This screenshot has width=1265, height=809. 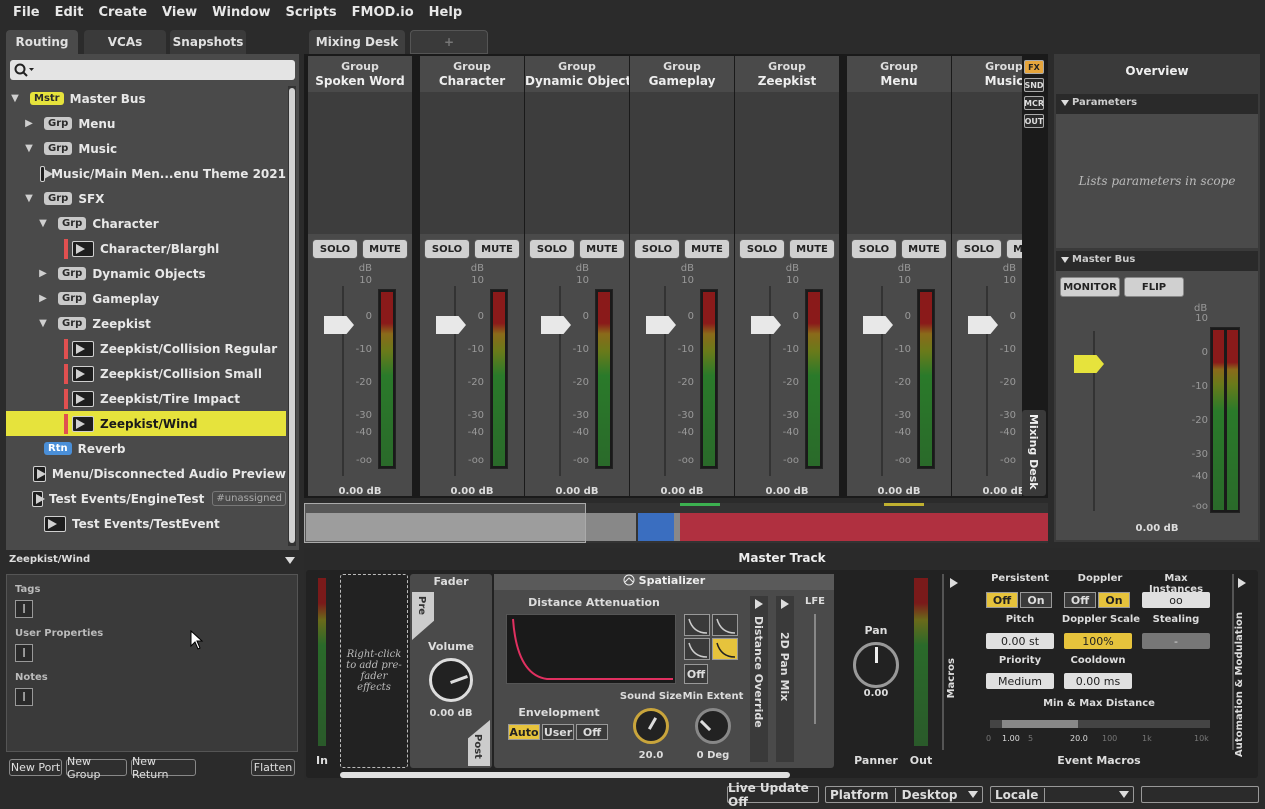 What do you see at coordinates (96, 768) in the screenshot?
I see `new-group-button: New Group` at bounding box center [96, 768].